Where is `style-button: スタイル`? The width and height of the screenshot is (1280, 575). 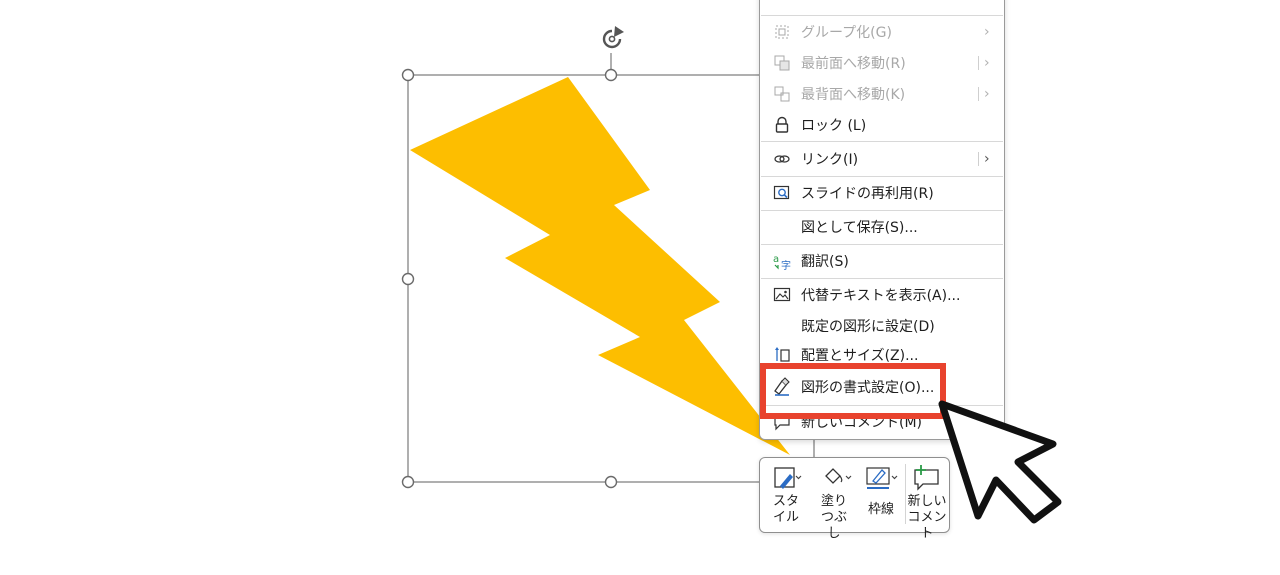 style-button: スタイル is located at coordinates (786, 495).